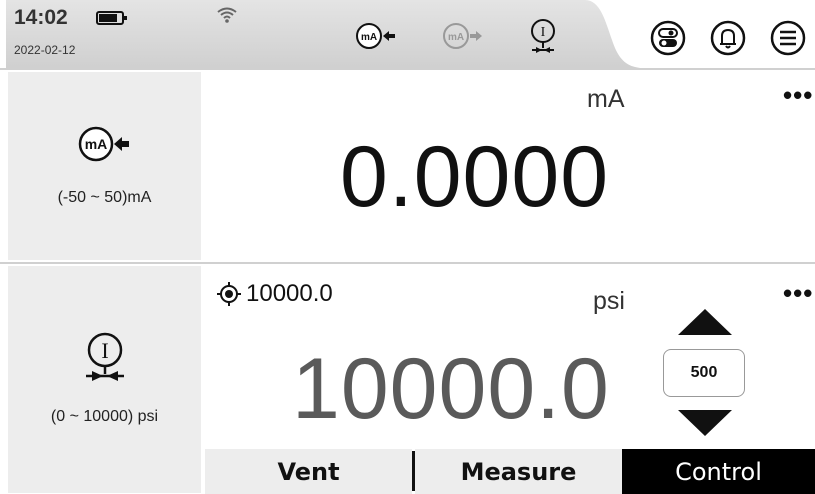  What do you see at coordinates (705, 322) in the screenshot?
I see `increase-arrow-icon` at bounding box center [705, 322].